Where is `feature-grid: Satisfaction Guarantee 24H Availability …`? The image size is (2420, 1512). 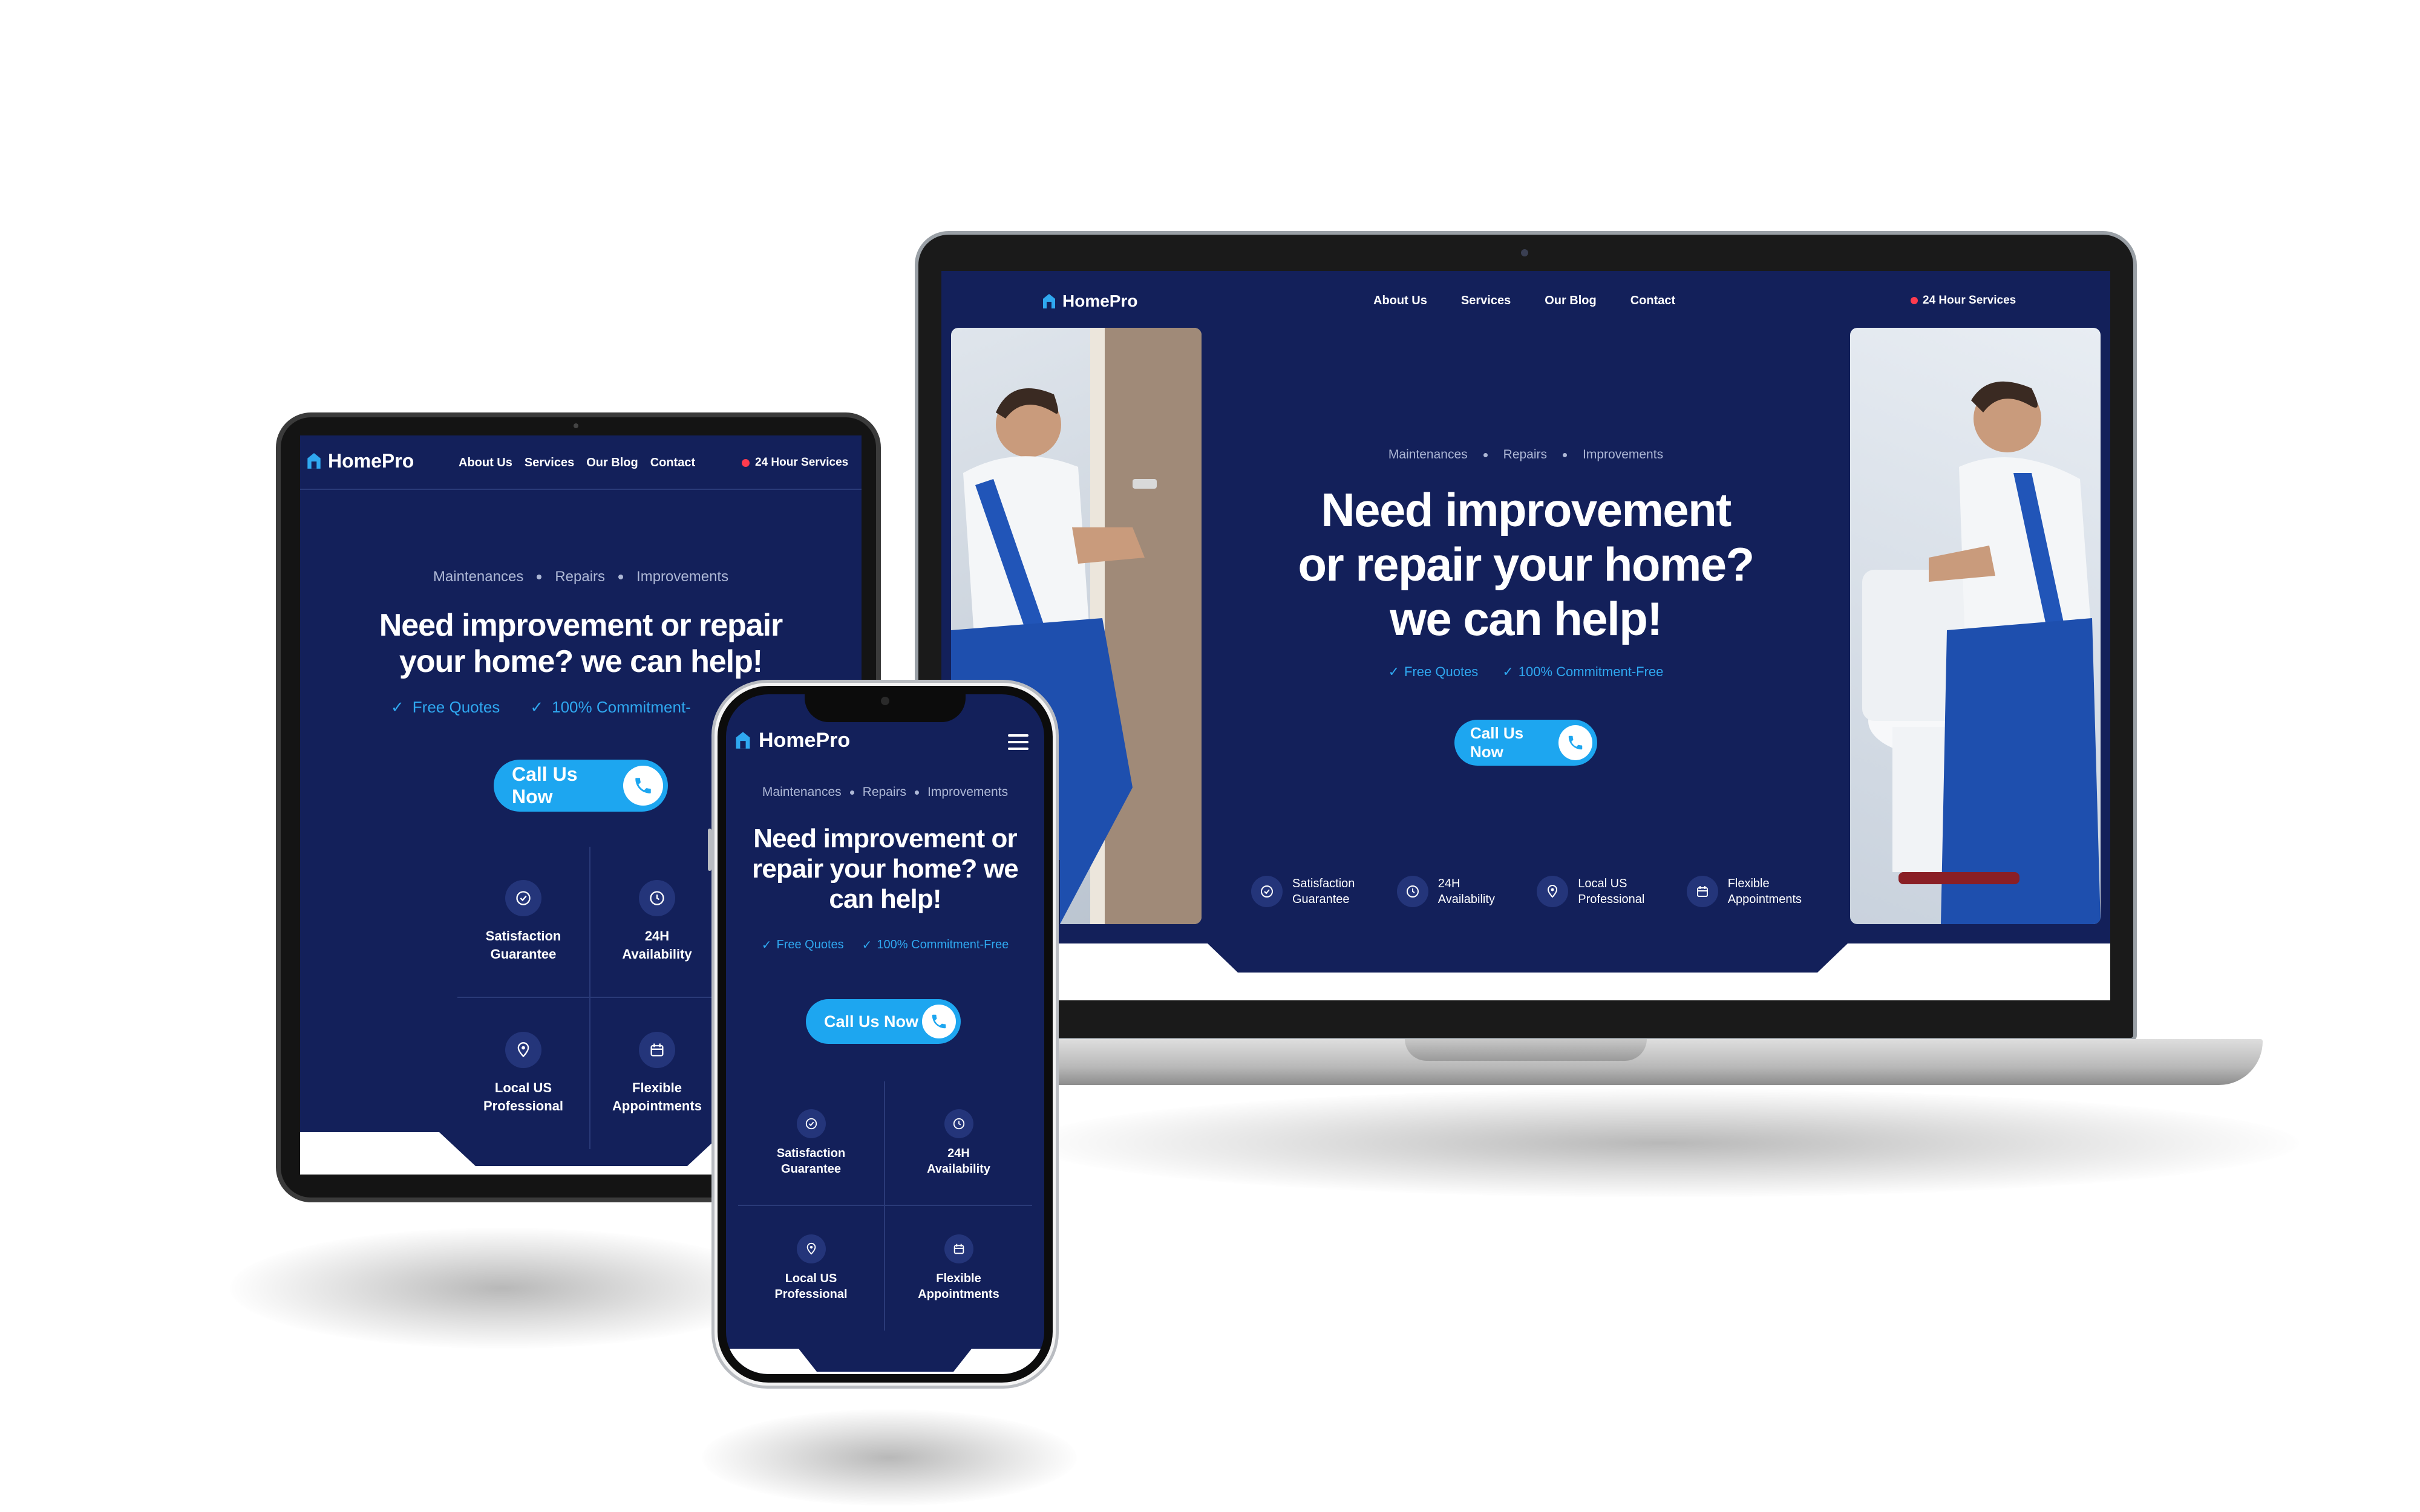 feature-grid: Satisfaction Guarantee 24H Availability … is located at coordinates (885, 1206).